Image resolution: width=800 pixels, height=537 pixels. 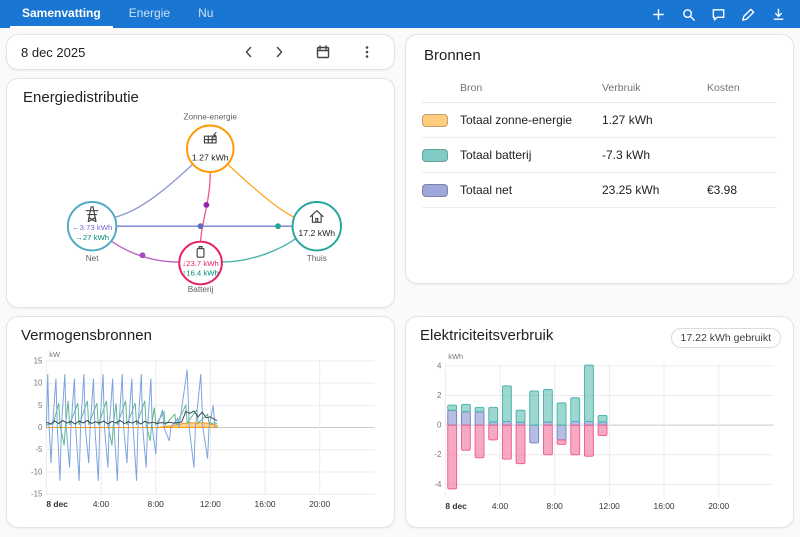 What do you see at coordinates (317, 258) in the screenshot?
I see `home-label: Thuis` at bounding box center [317, 258].